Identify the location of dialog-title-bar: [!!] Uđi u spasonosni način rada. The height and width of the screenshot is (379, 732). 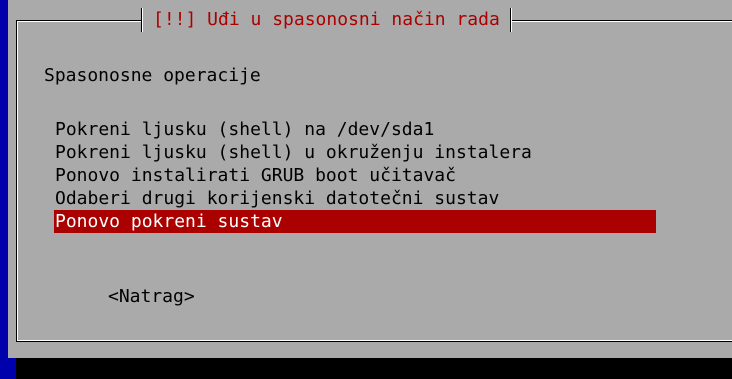
(326, 20).